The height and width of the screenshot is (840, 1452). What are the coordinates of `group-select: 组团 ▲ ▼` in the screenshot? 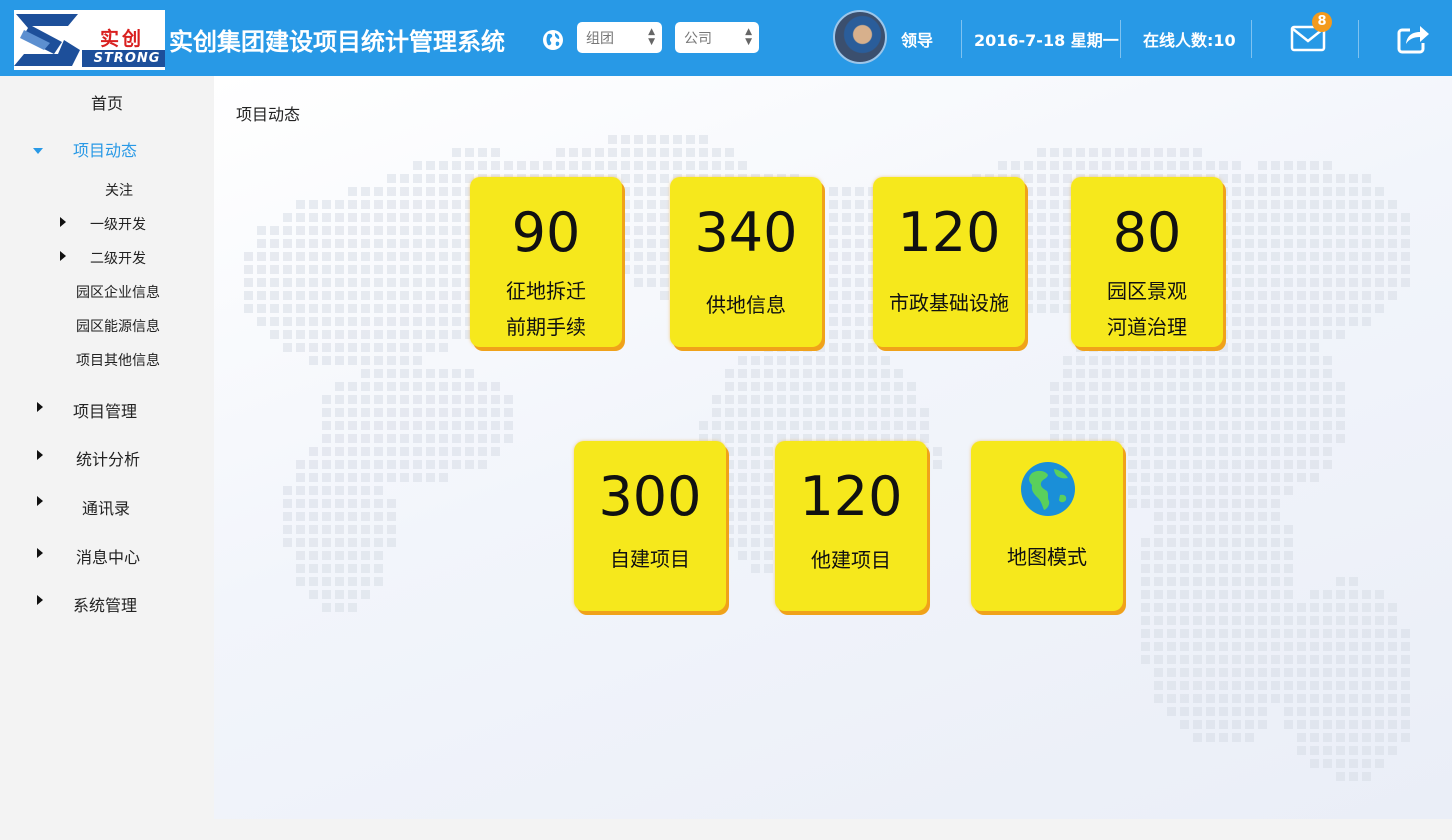 It's located at (619, 37).